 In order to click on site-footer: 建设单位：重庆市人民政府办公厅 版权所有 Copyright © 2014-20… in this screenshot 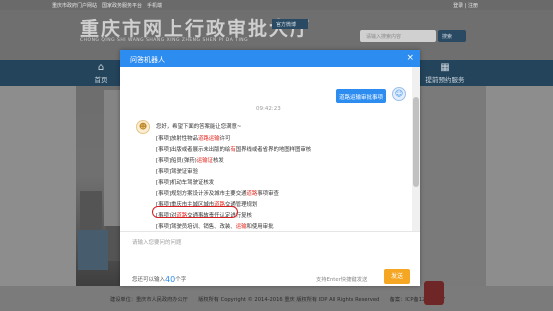, I will do `click(276, 298)`.